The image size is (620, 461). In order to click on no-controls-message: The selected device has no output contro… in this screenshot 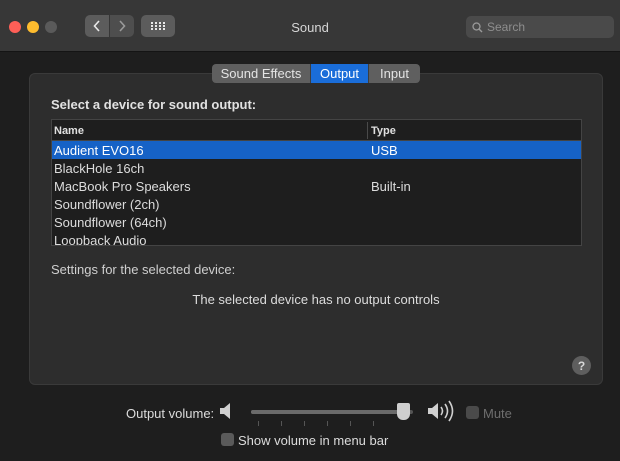, I will do `click(316, 299)`.